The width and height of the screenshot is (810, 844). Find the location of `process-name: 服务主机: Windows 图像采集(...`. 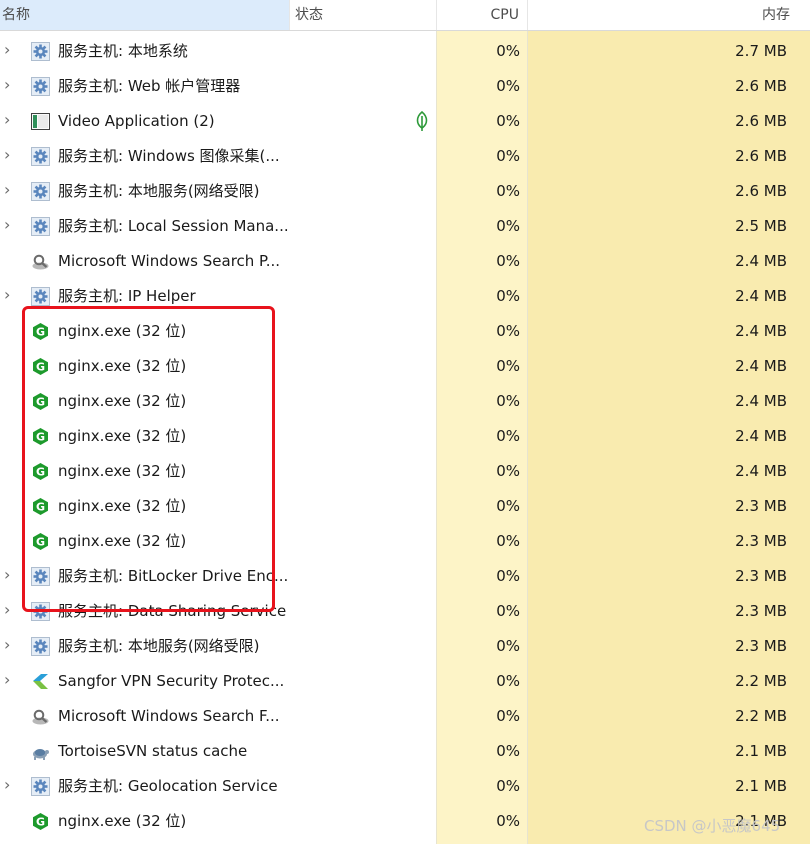

process-name: 服务主机: Windows 图像采集(... is located at coordinates (169, 156).